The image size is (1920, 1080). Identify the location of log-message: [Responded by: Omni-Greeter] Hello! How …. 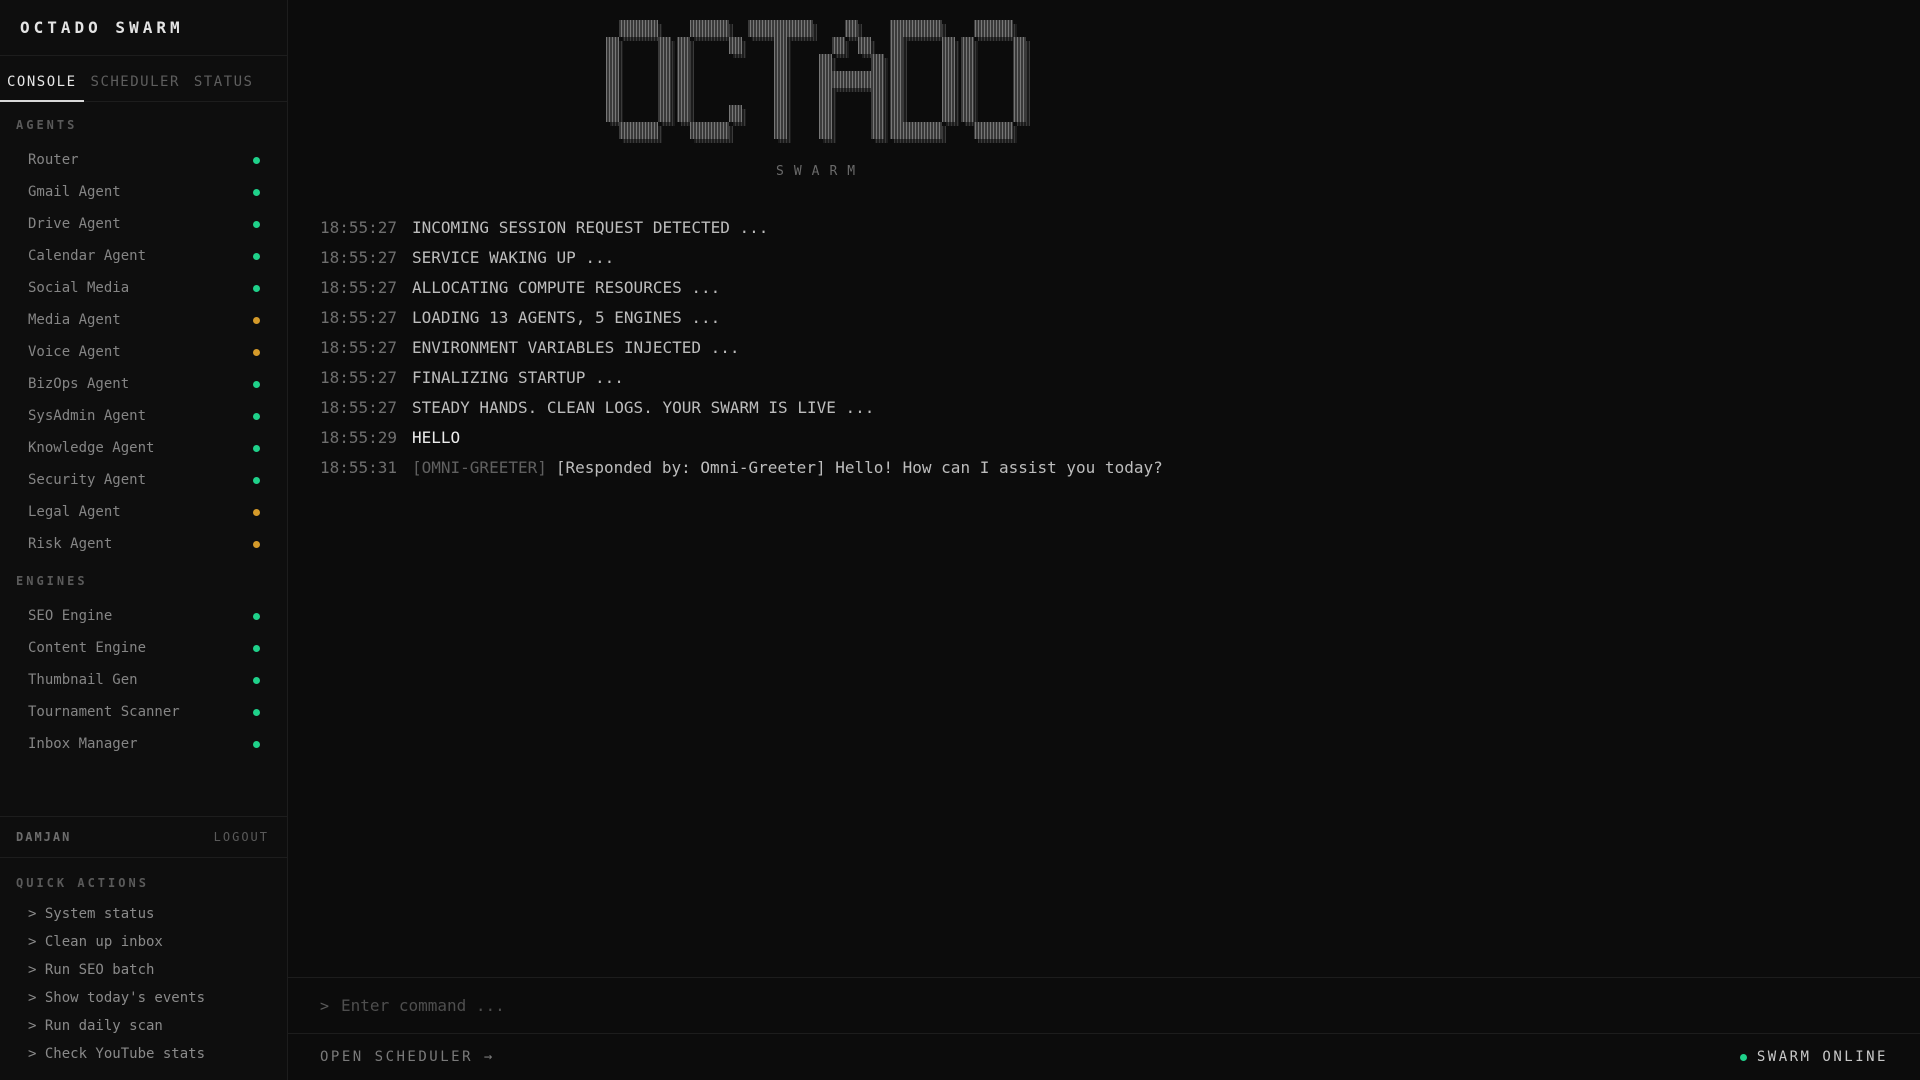
(859, 467).